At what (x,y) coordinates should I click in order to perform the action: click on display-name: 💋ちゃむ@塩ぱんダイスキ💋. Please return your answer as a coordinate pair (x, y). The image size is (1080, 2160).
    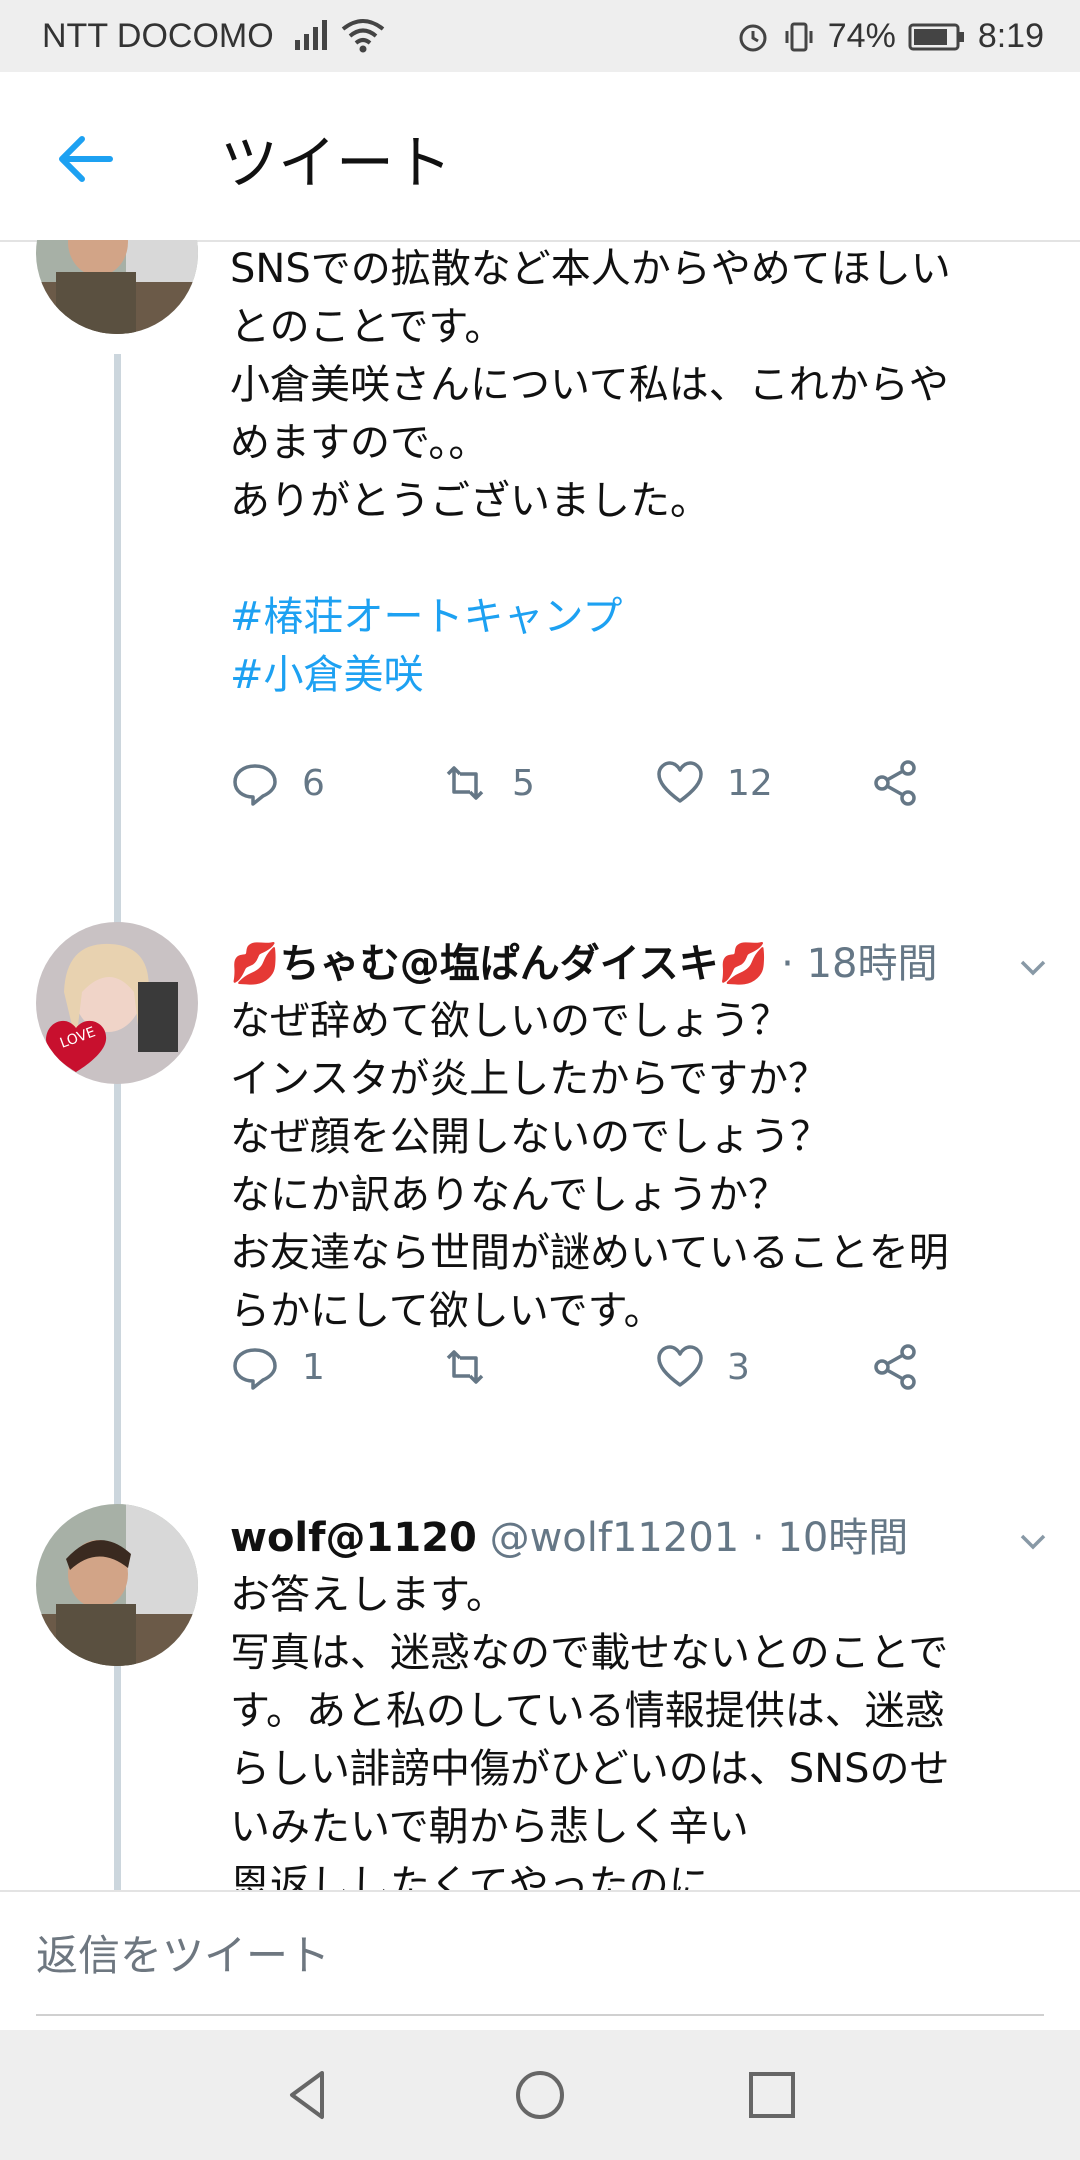
    Looking at the image, I should click on (499, 964).